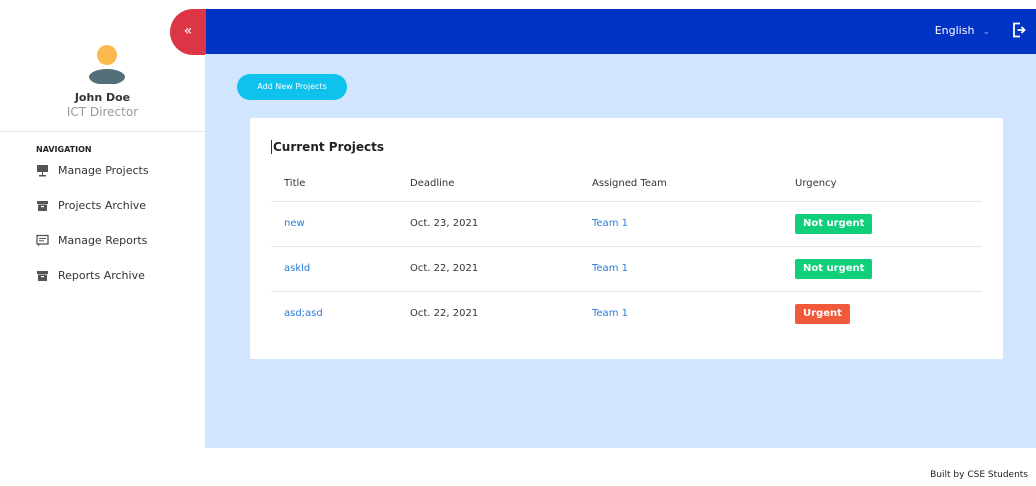 This screenshot has height=486, width=1036. I want to click on sidebar-item-label: Reports Archive, so click(101, 275).